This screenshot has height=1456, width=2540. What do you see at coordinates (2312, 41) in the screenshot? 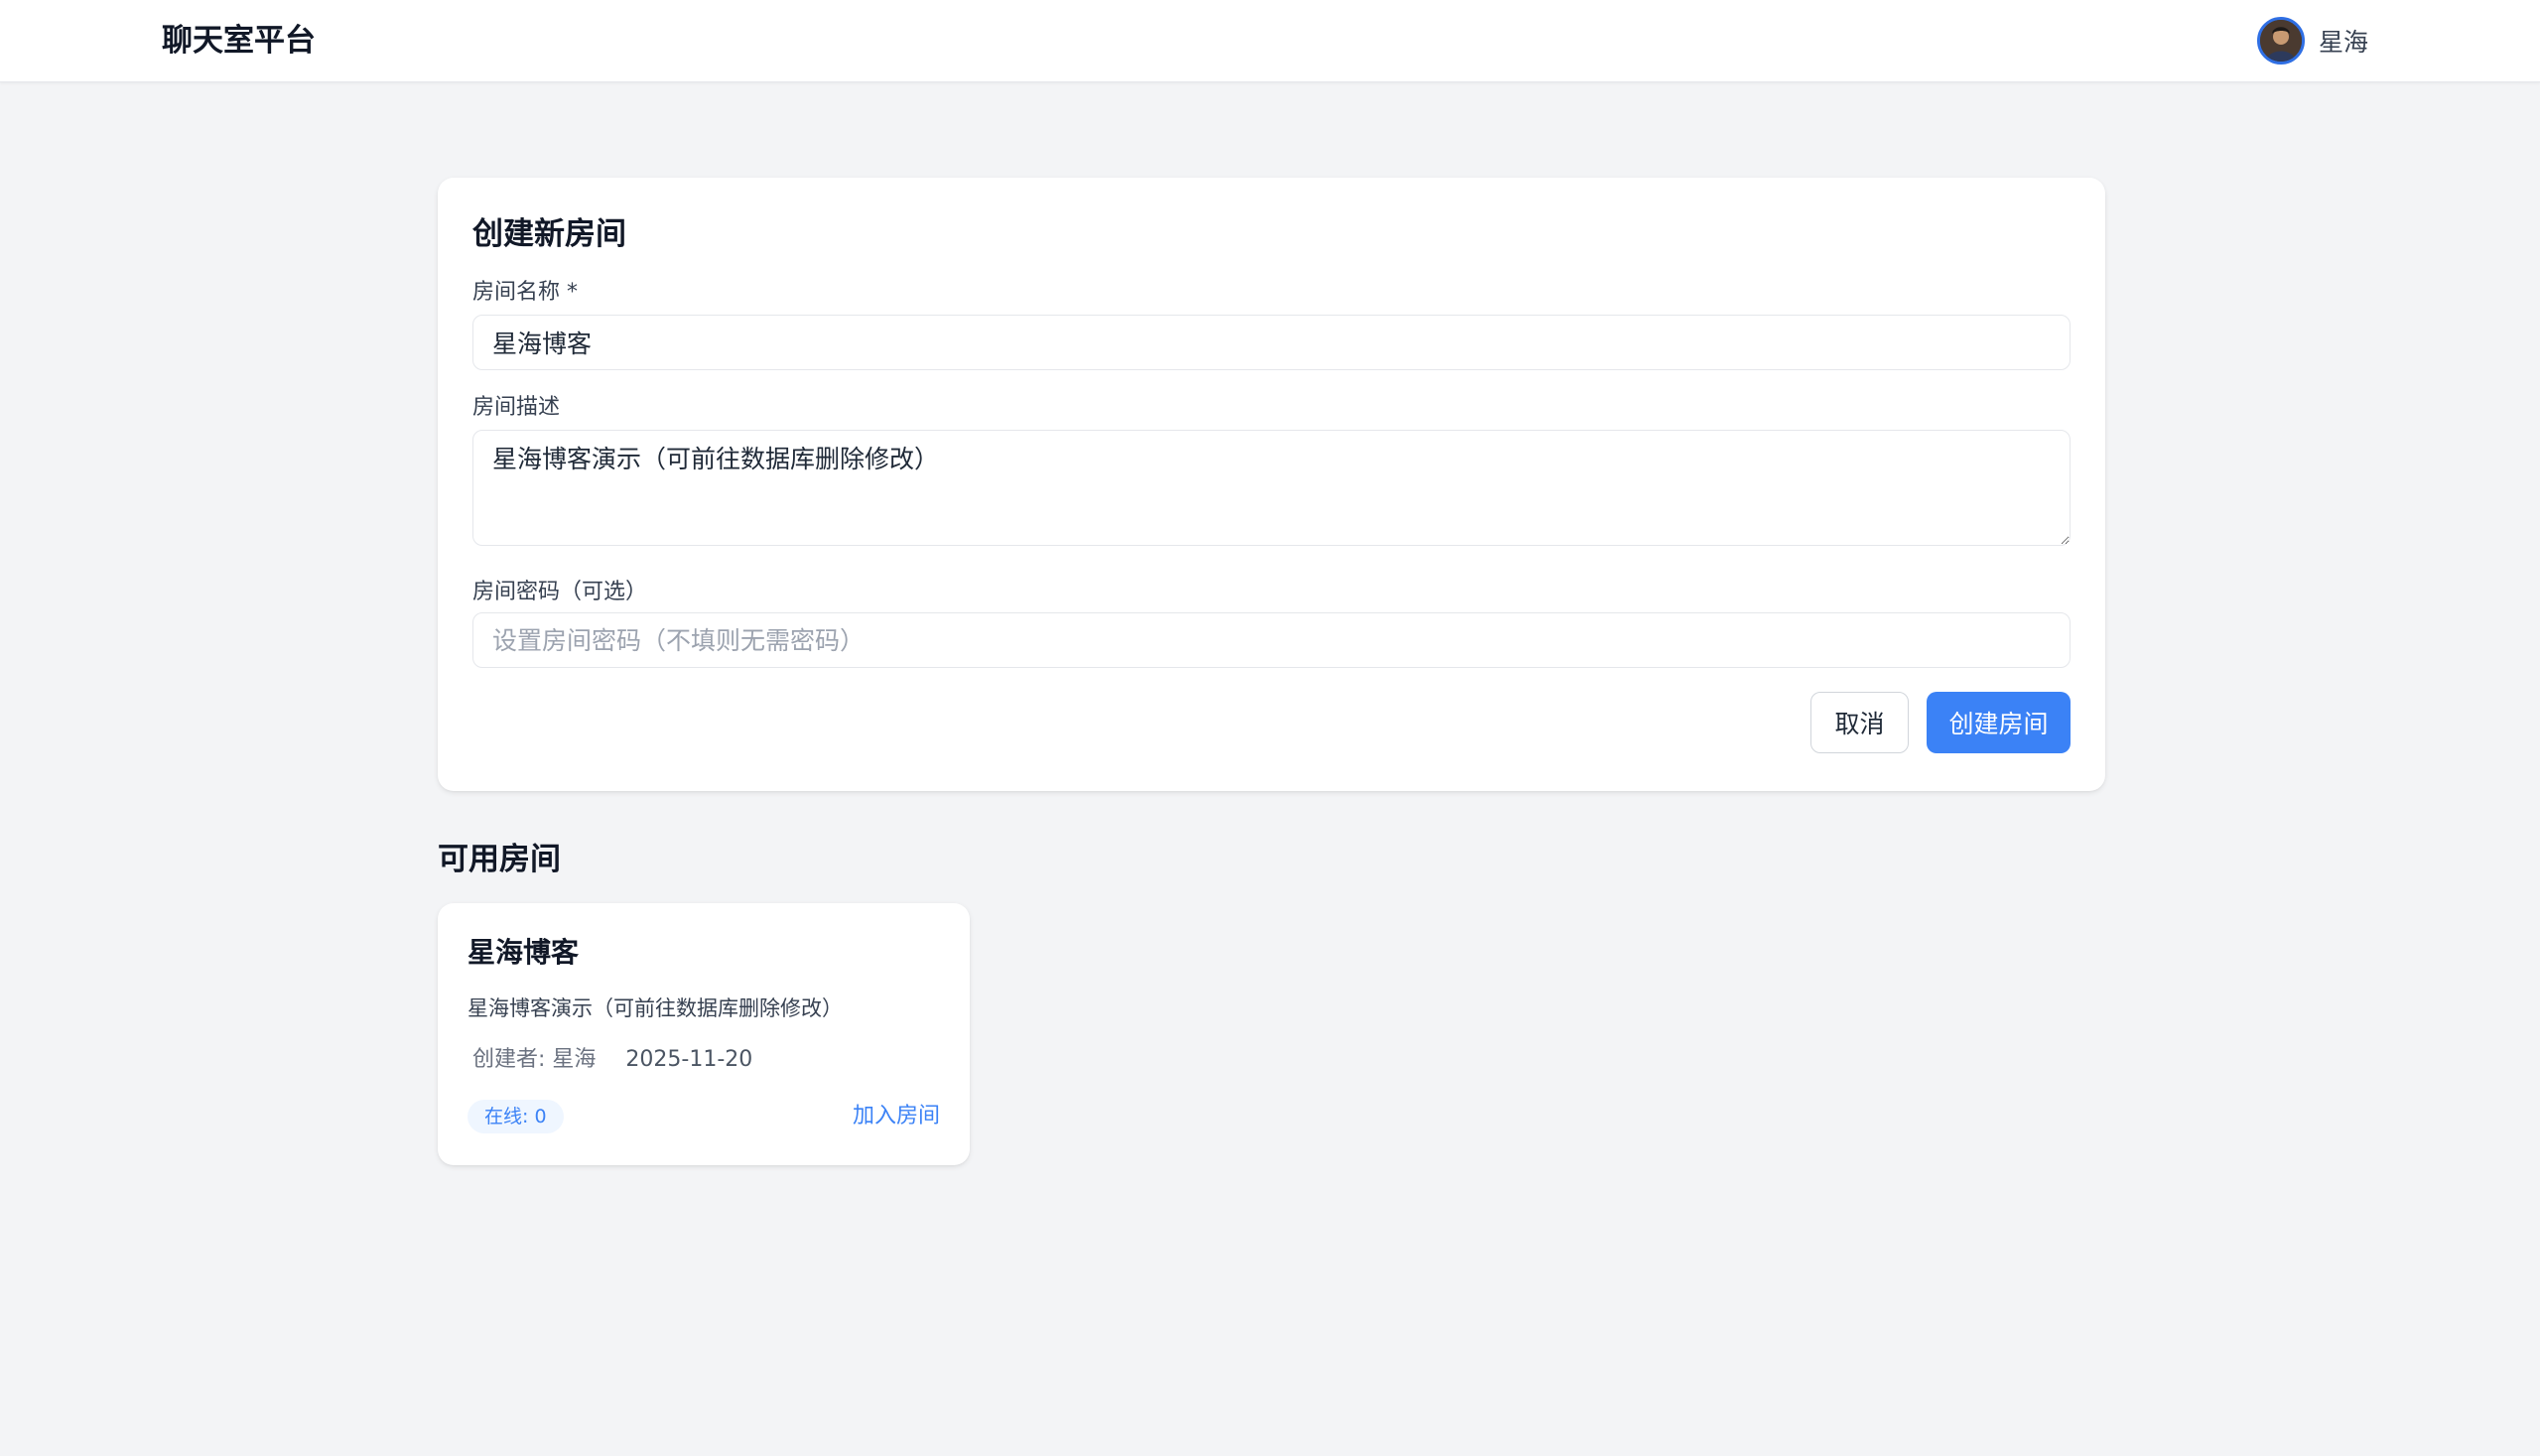
I see `user-menu: 星海` at bounding box center [2312, 41].